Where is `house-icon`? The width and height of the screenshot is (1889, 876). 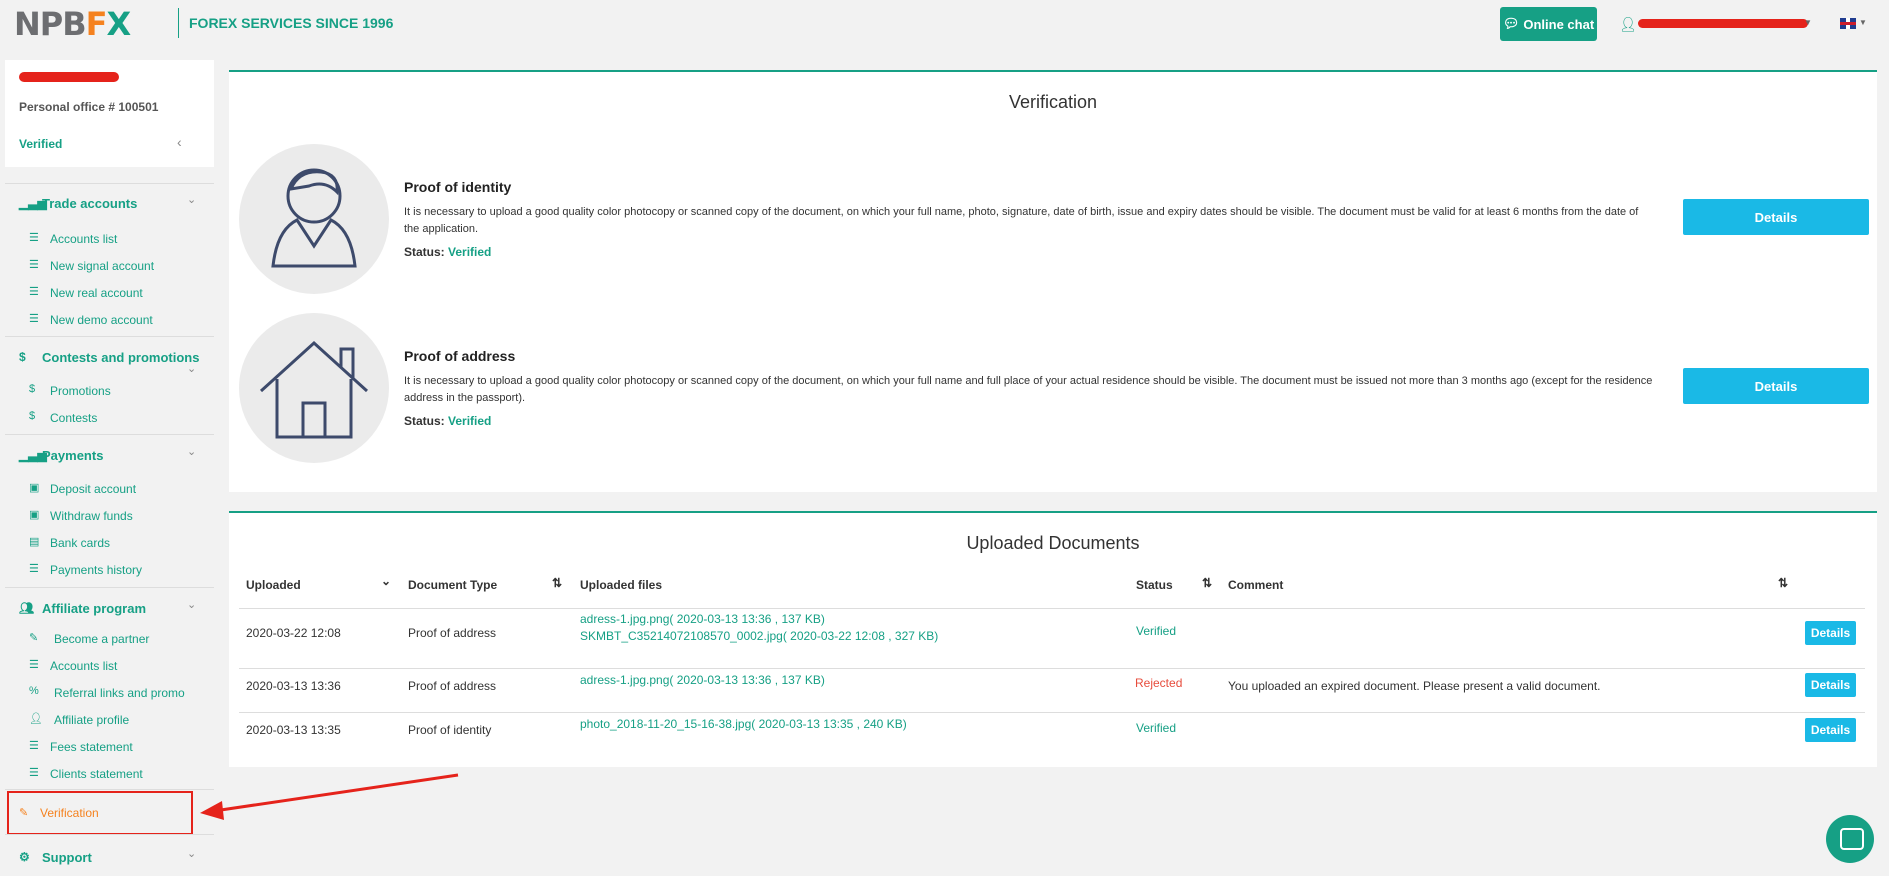
house-icon is located at coordinates (314, 389).